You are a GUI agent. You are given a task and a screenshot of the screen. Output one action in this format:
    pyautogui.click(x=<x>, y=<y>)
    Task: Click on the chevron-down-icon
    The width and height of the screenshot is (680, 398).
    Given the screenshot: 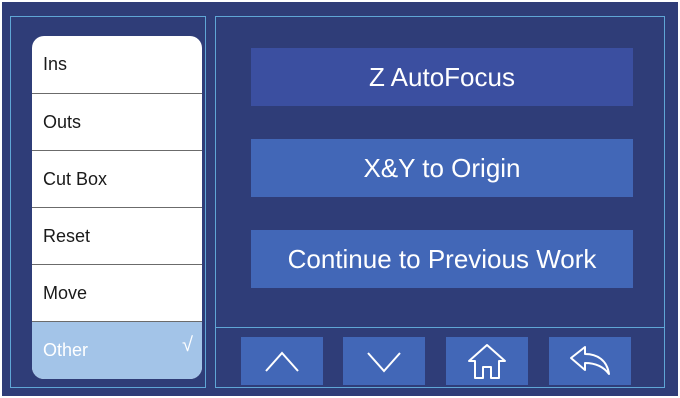 What is the action you would take?
    pyautogui.click(x=384, y=362)
    